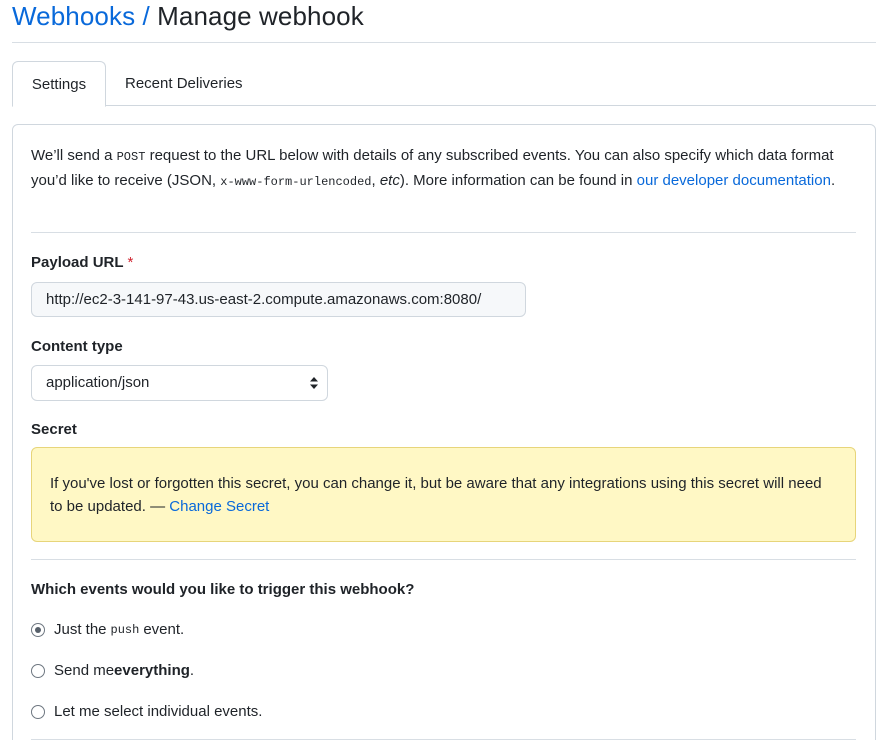 This screenshot has width=895, height=740. Describe the element at coordinates (444, 84) in the screenshot. I see `tab-bar: Settings Recent Deliveries` at that location.